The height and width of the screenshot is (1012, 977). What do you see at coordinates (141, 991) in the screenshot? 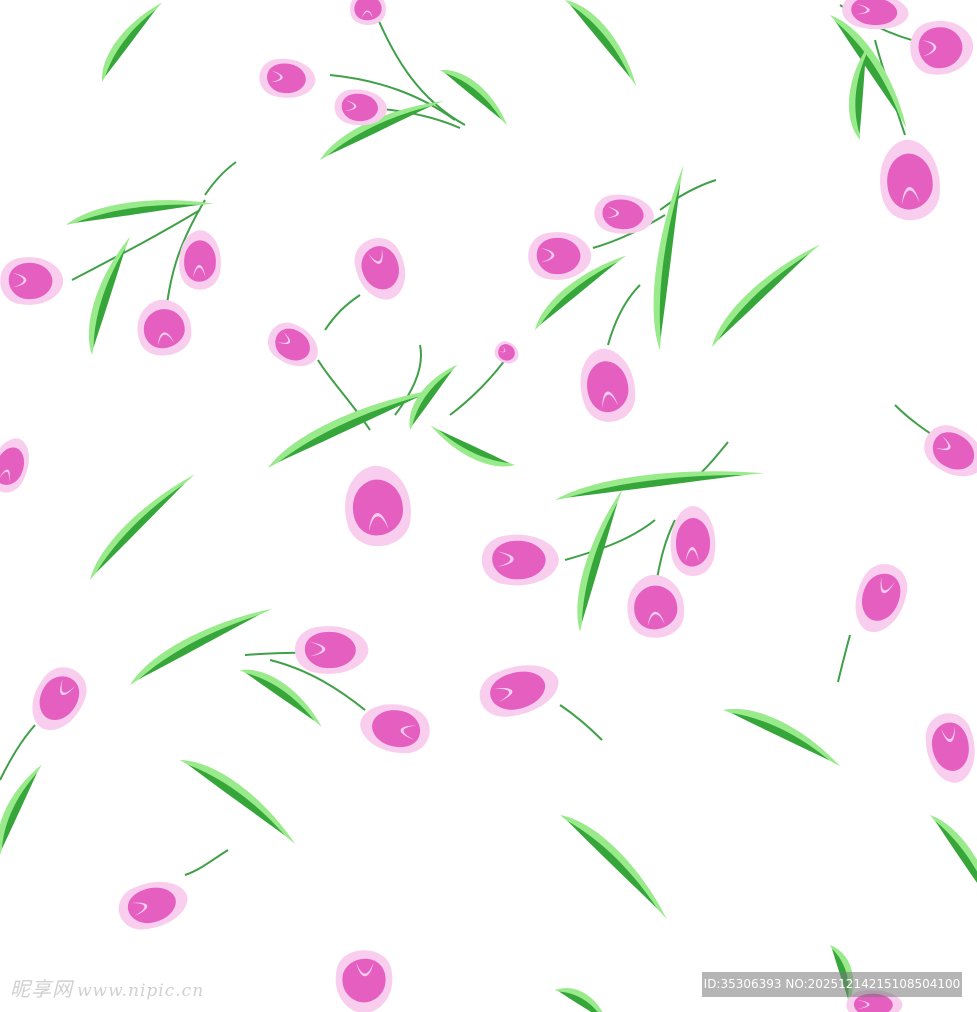
I see `watermark-site-text: www.nipic.cn` at bounding box center [141, 991].